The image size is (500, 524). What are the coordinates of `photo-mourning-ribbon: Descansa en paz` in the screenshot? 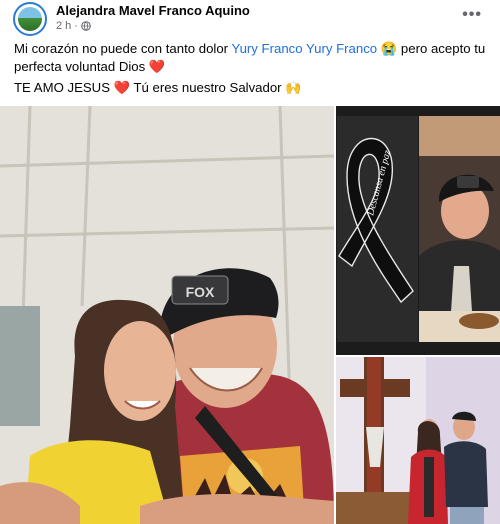 It's located at (377, 229).